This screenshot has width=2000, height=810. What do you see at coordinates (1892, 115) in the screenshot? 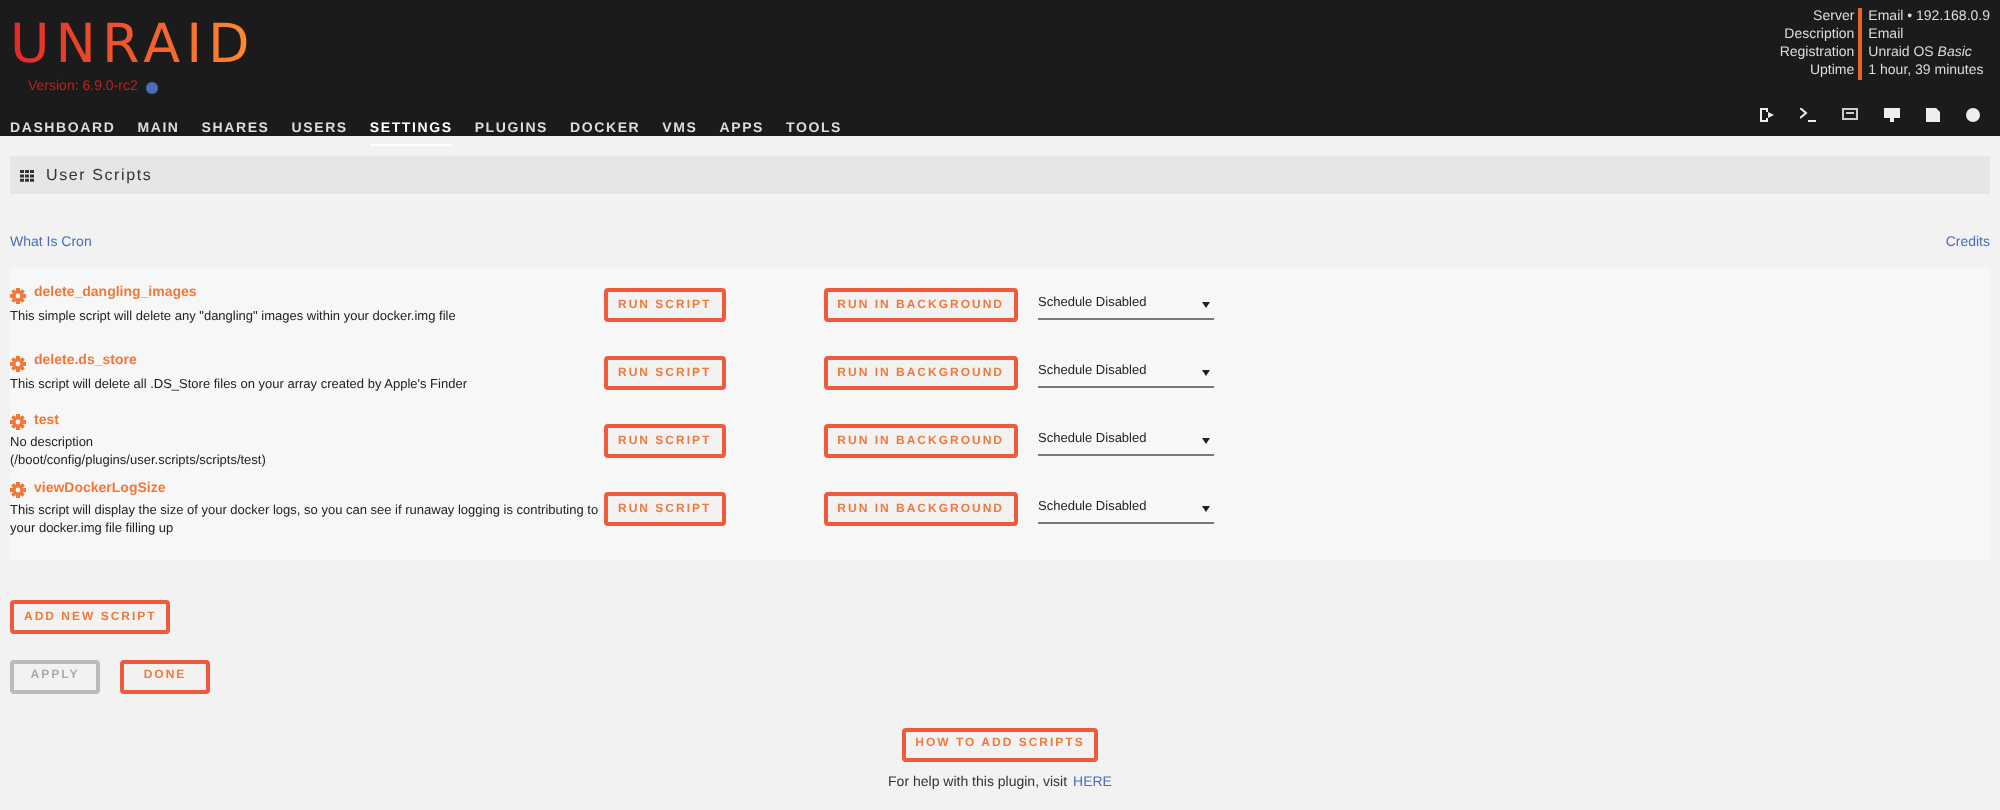
I see `monitor-icon` at bounding box center [1892, 115].